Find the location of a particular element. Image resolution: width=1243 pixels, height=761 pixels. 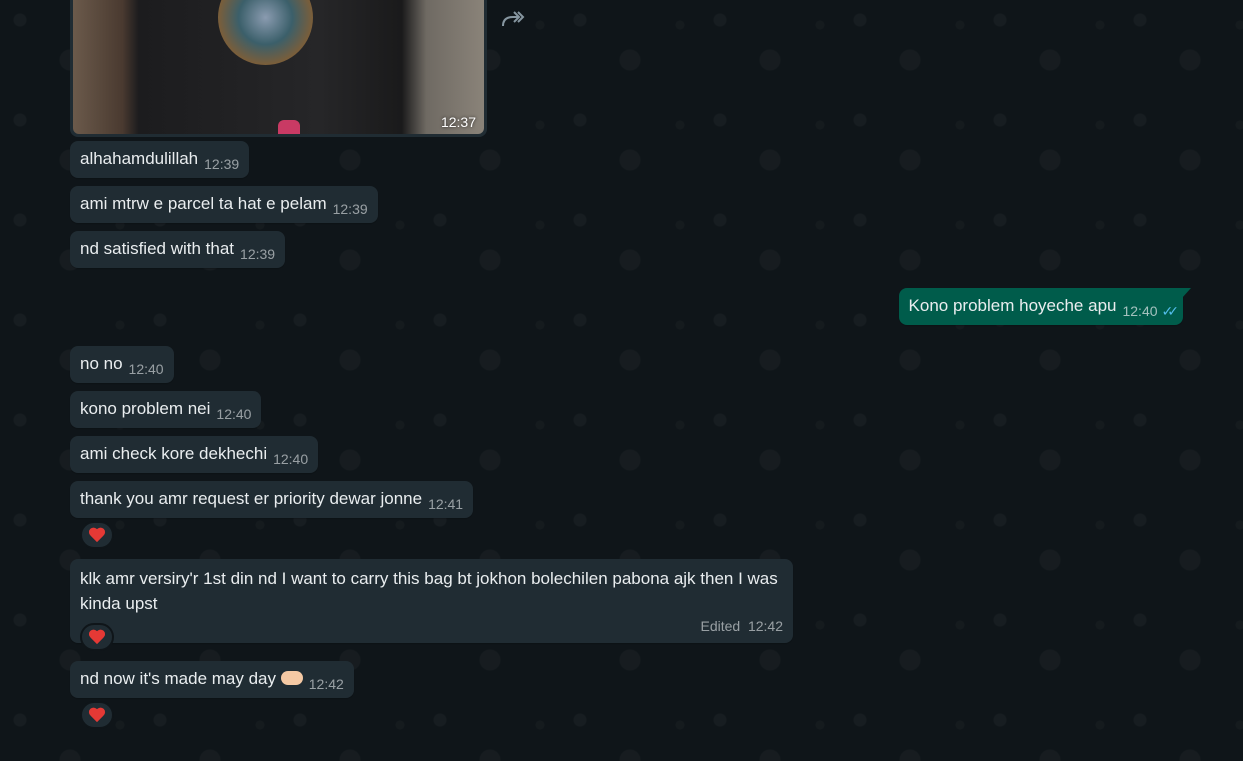

message-bubble: alhahamdulillah 12:39 is located at coordinates (160, 159).